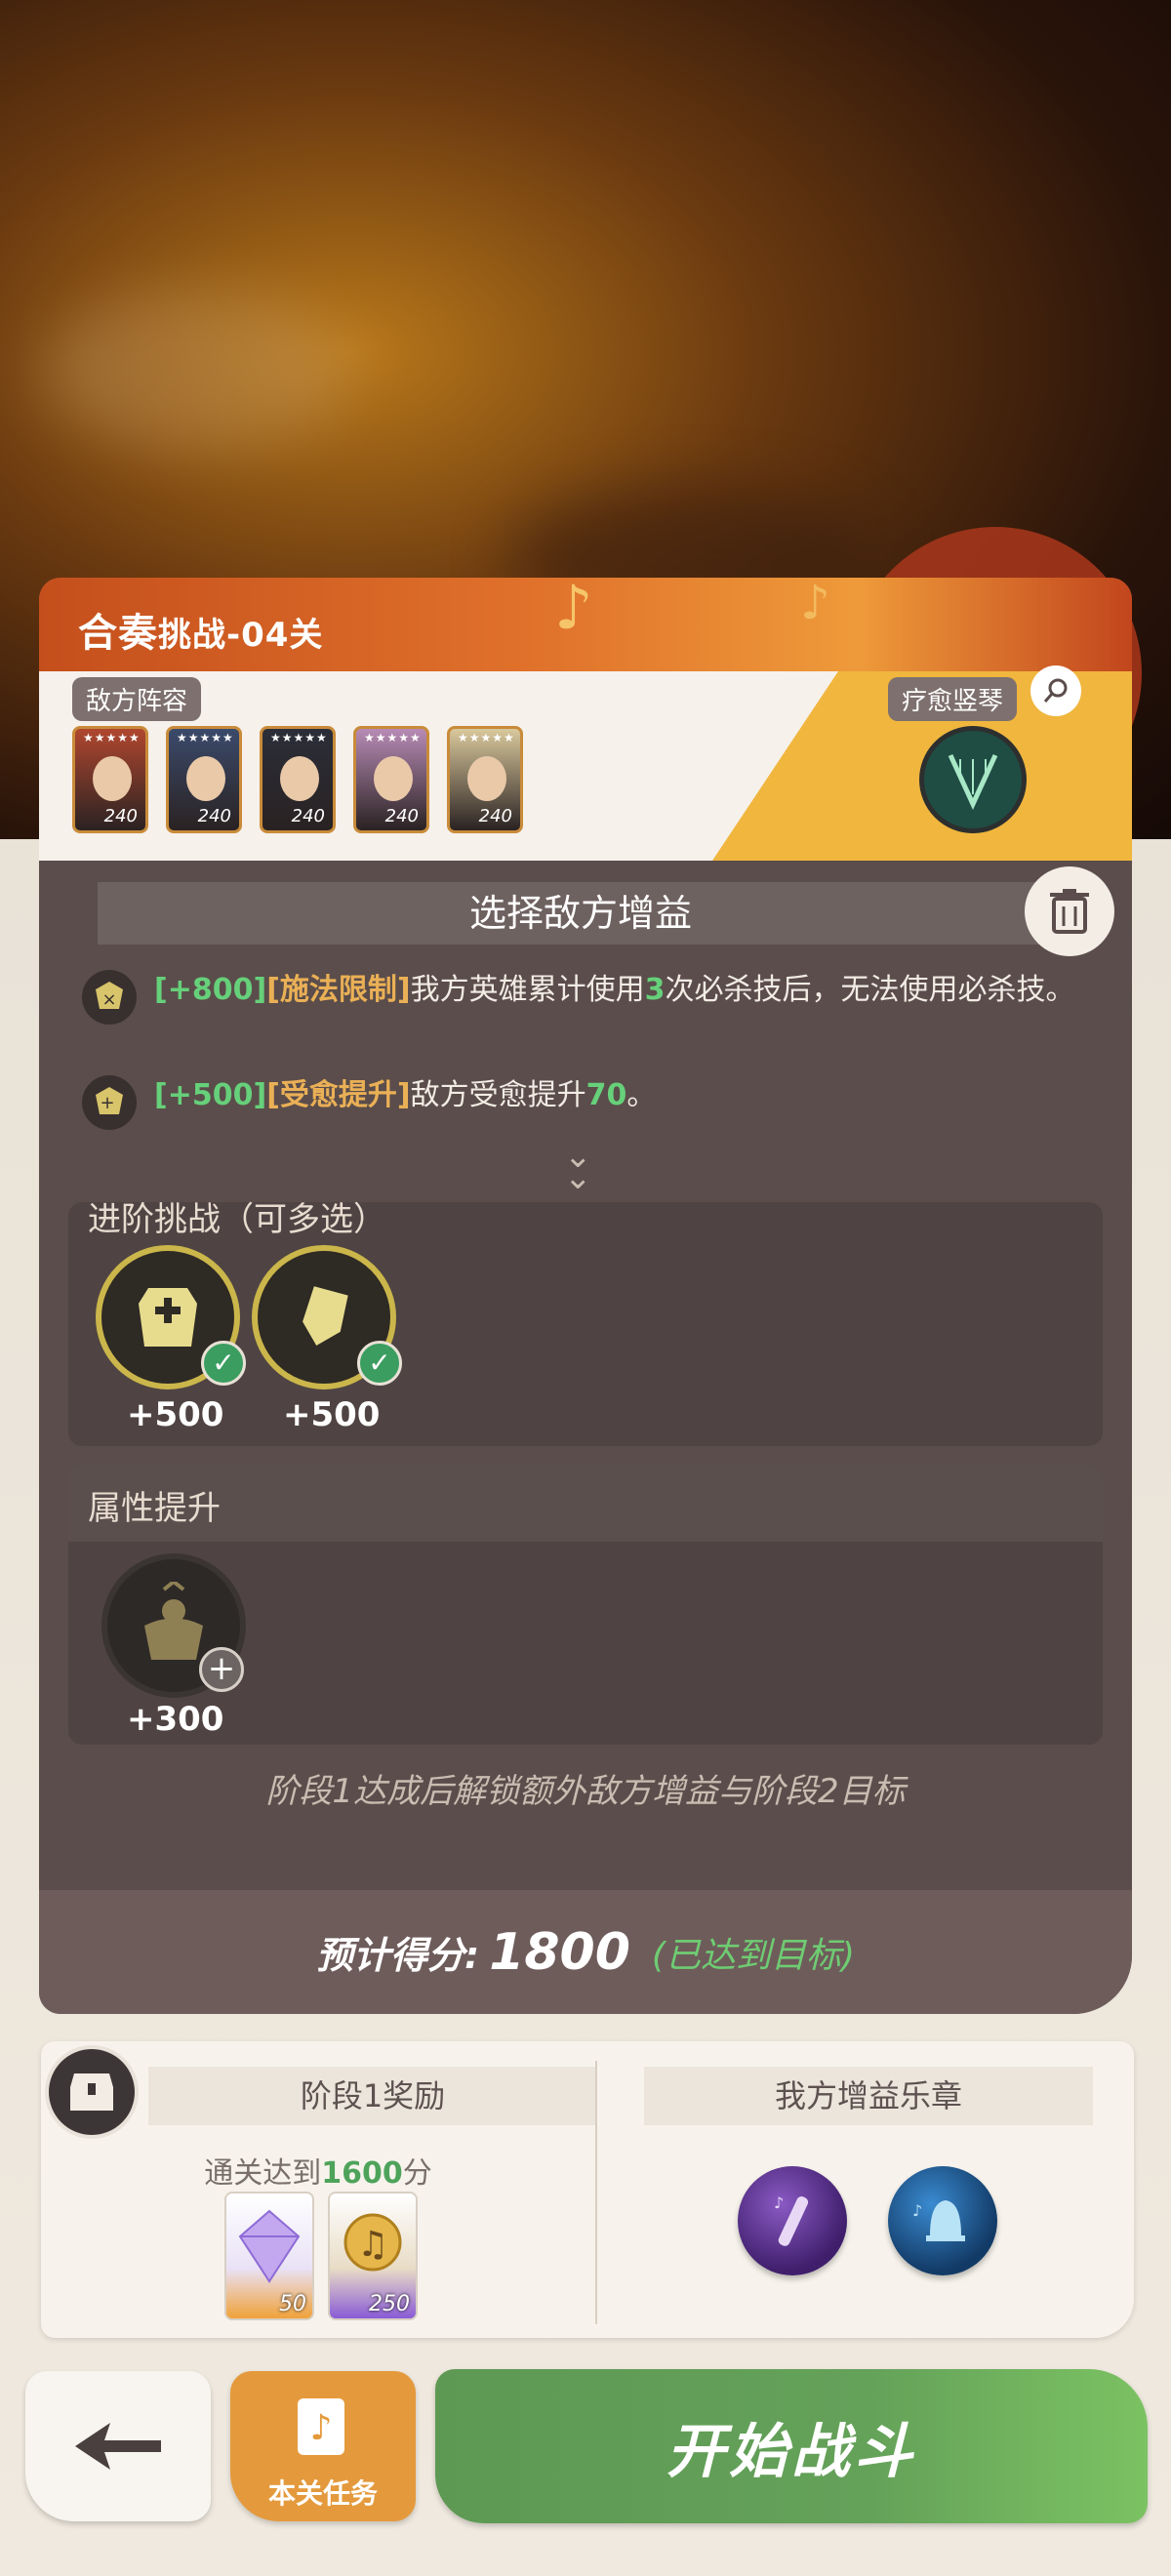 The image size is (1171, 2576). I want to click on add-icon: +, so click(221, 1669).